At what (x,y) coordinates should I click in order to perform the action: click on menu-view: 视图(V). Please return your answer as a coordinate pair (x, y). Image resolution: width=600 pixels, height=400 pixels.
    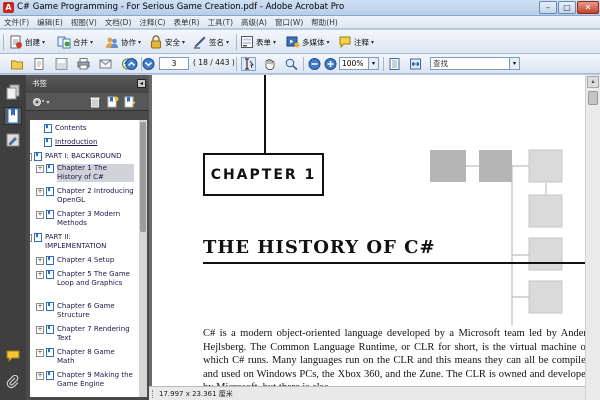
    Looking at the image, I should click on (84, 22).